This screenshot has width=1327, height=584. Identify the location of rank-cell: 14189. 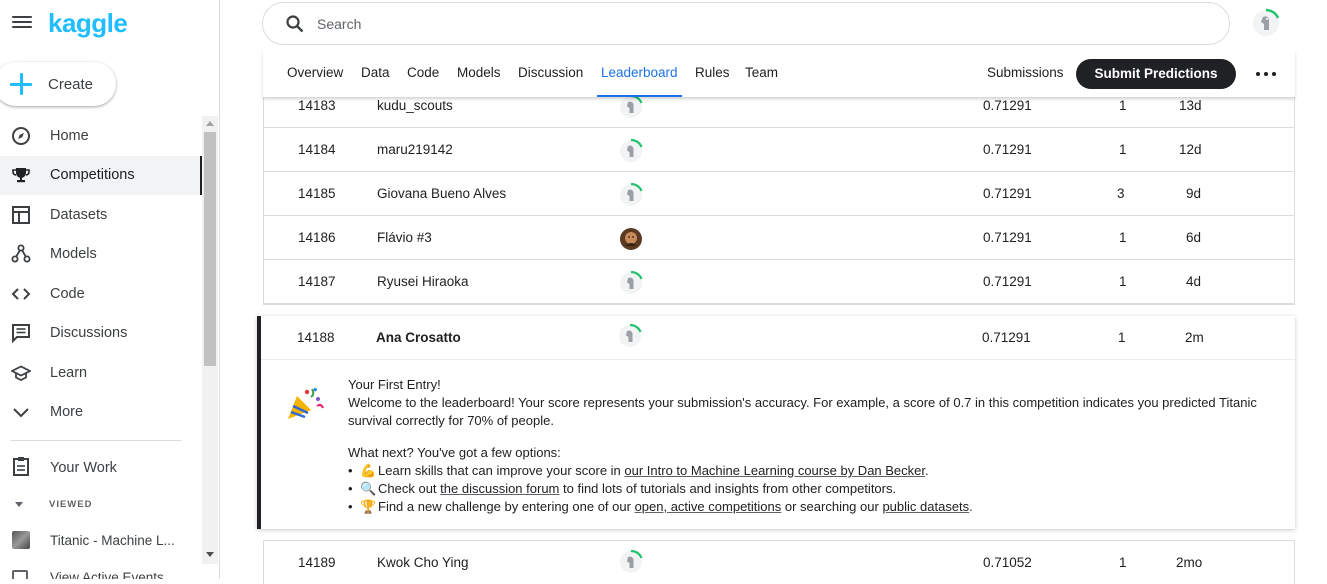
(317, 562).